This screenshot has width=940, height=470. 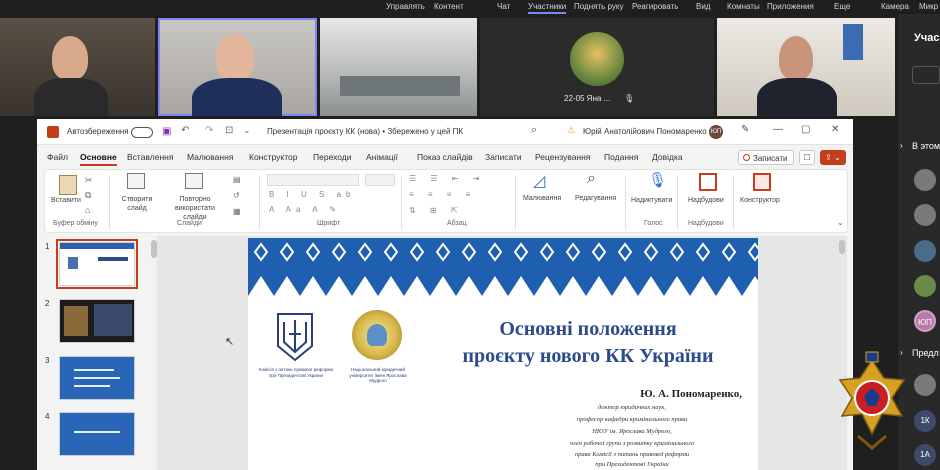 I want to click on rooms-button: Комнаты, so click(x=743, y=7).